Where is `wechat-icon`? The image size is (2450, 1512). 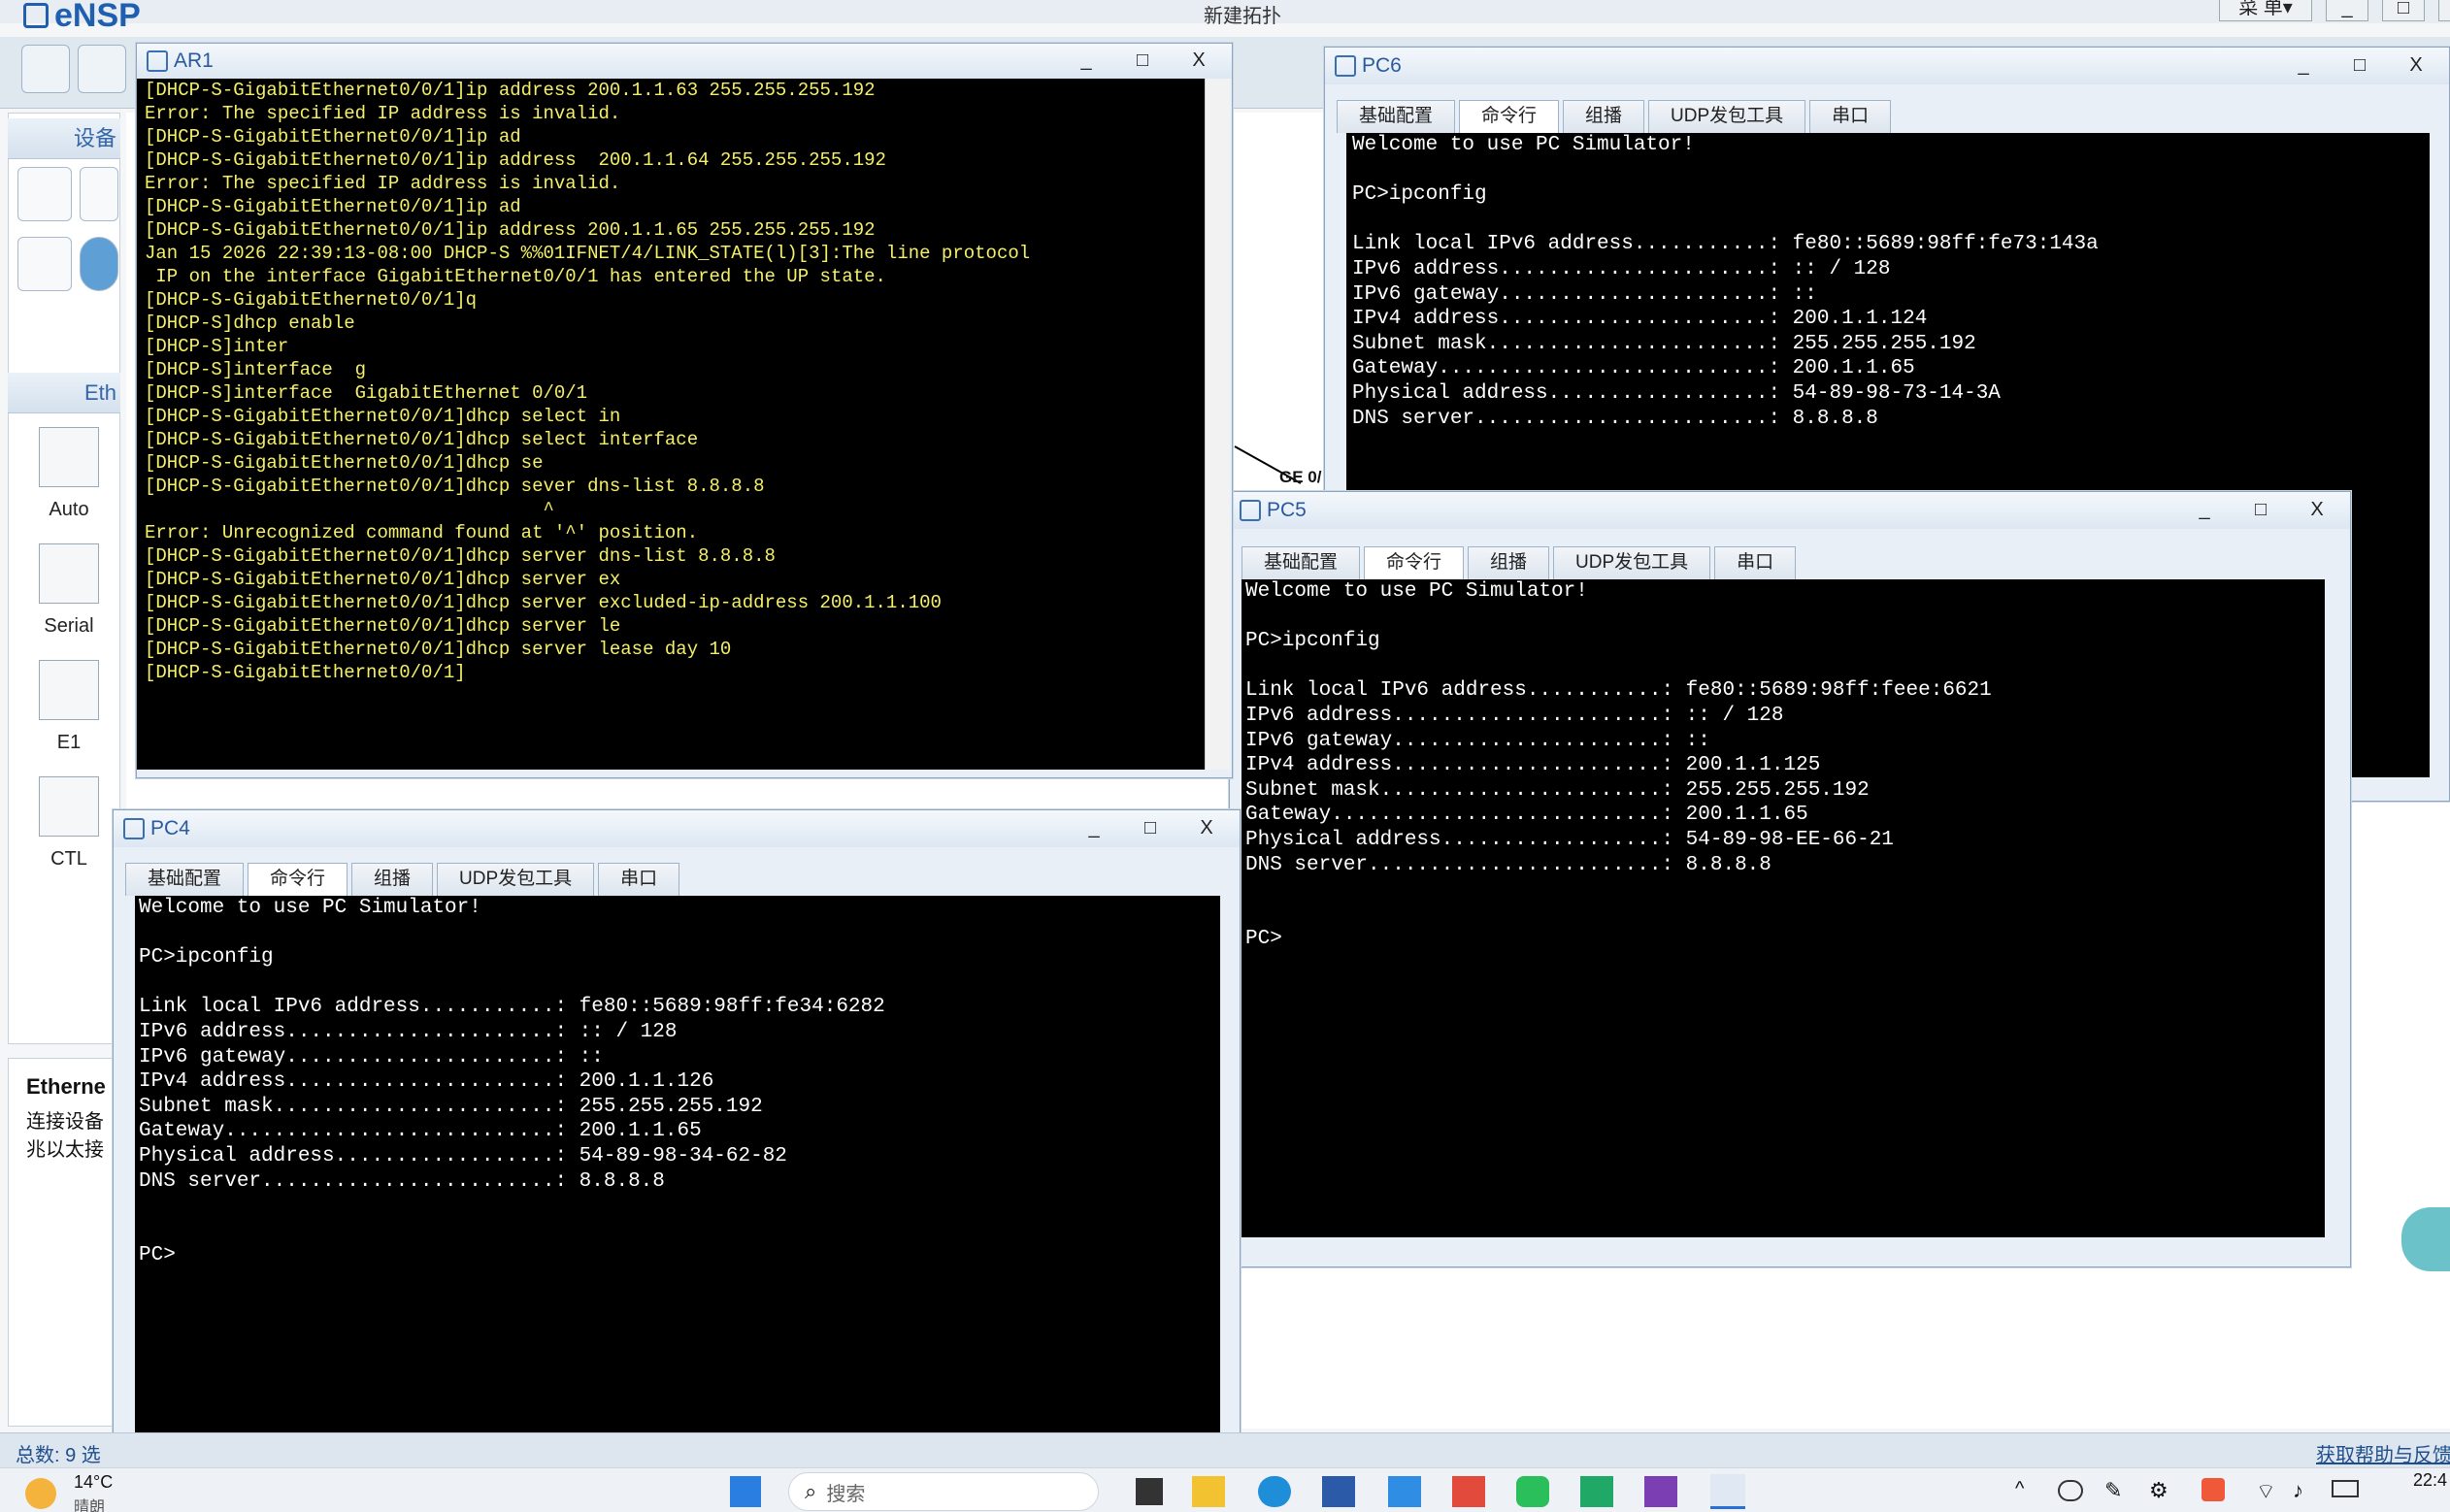 wechat-icon is located at coordinates (1532, 1491).